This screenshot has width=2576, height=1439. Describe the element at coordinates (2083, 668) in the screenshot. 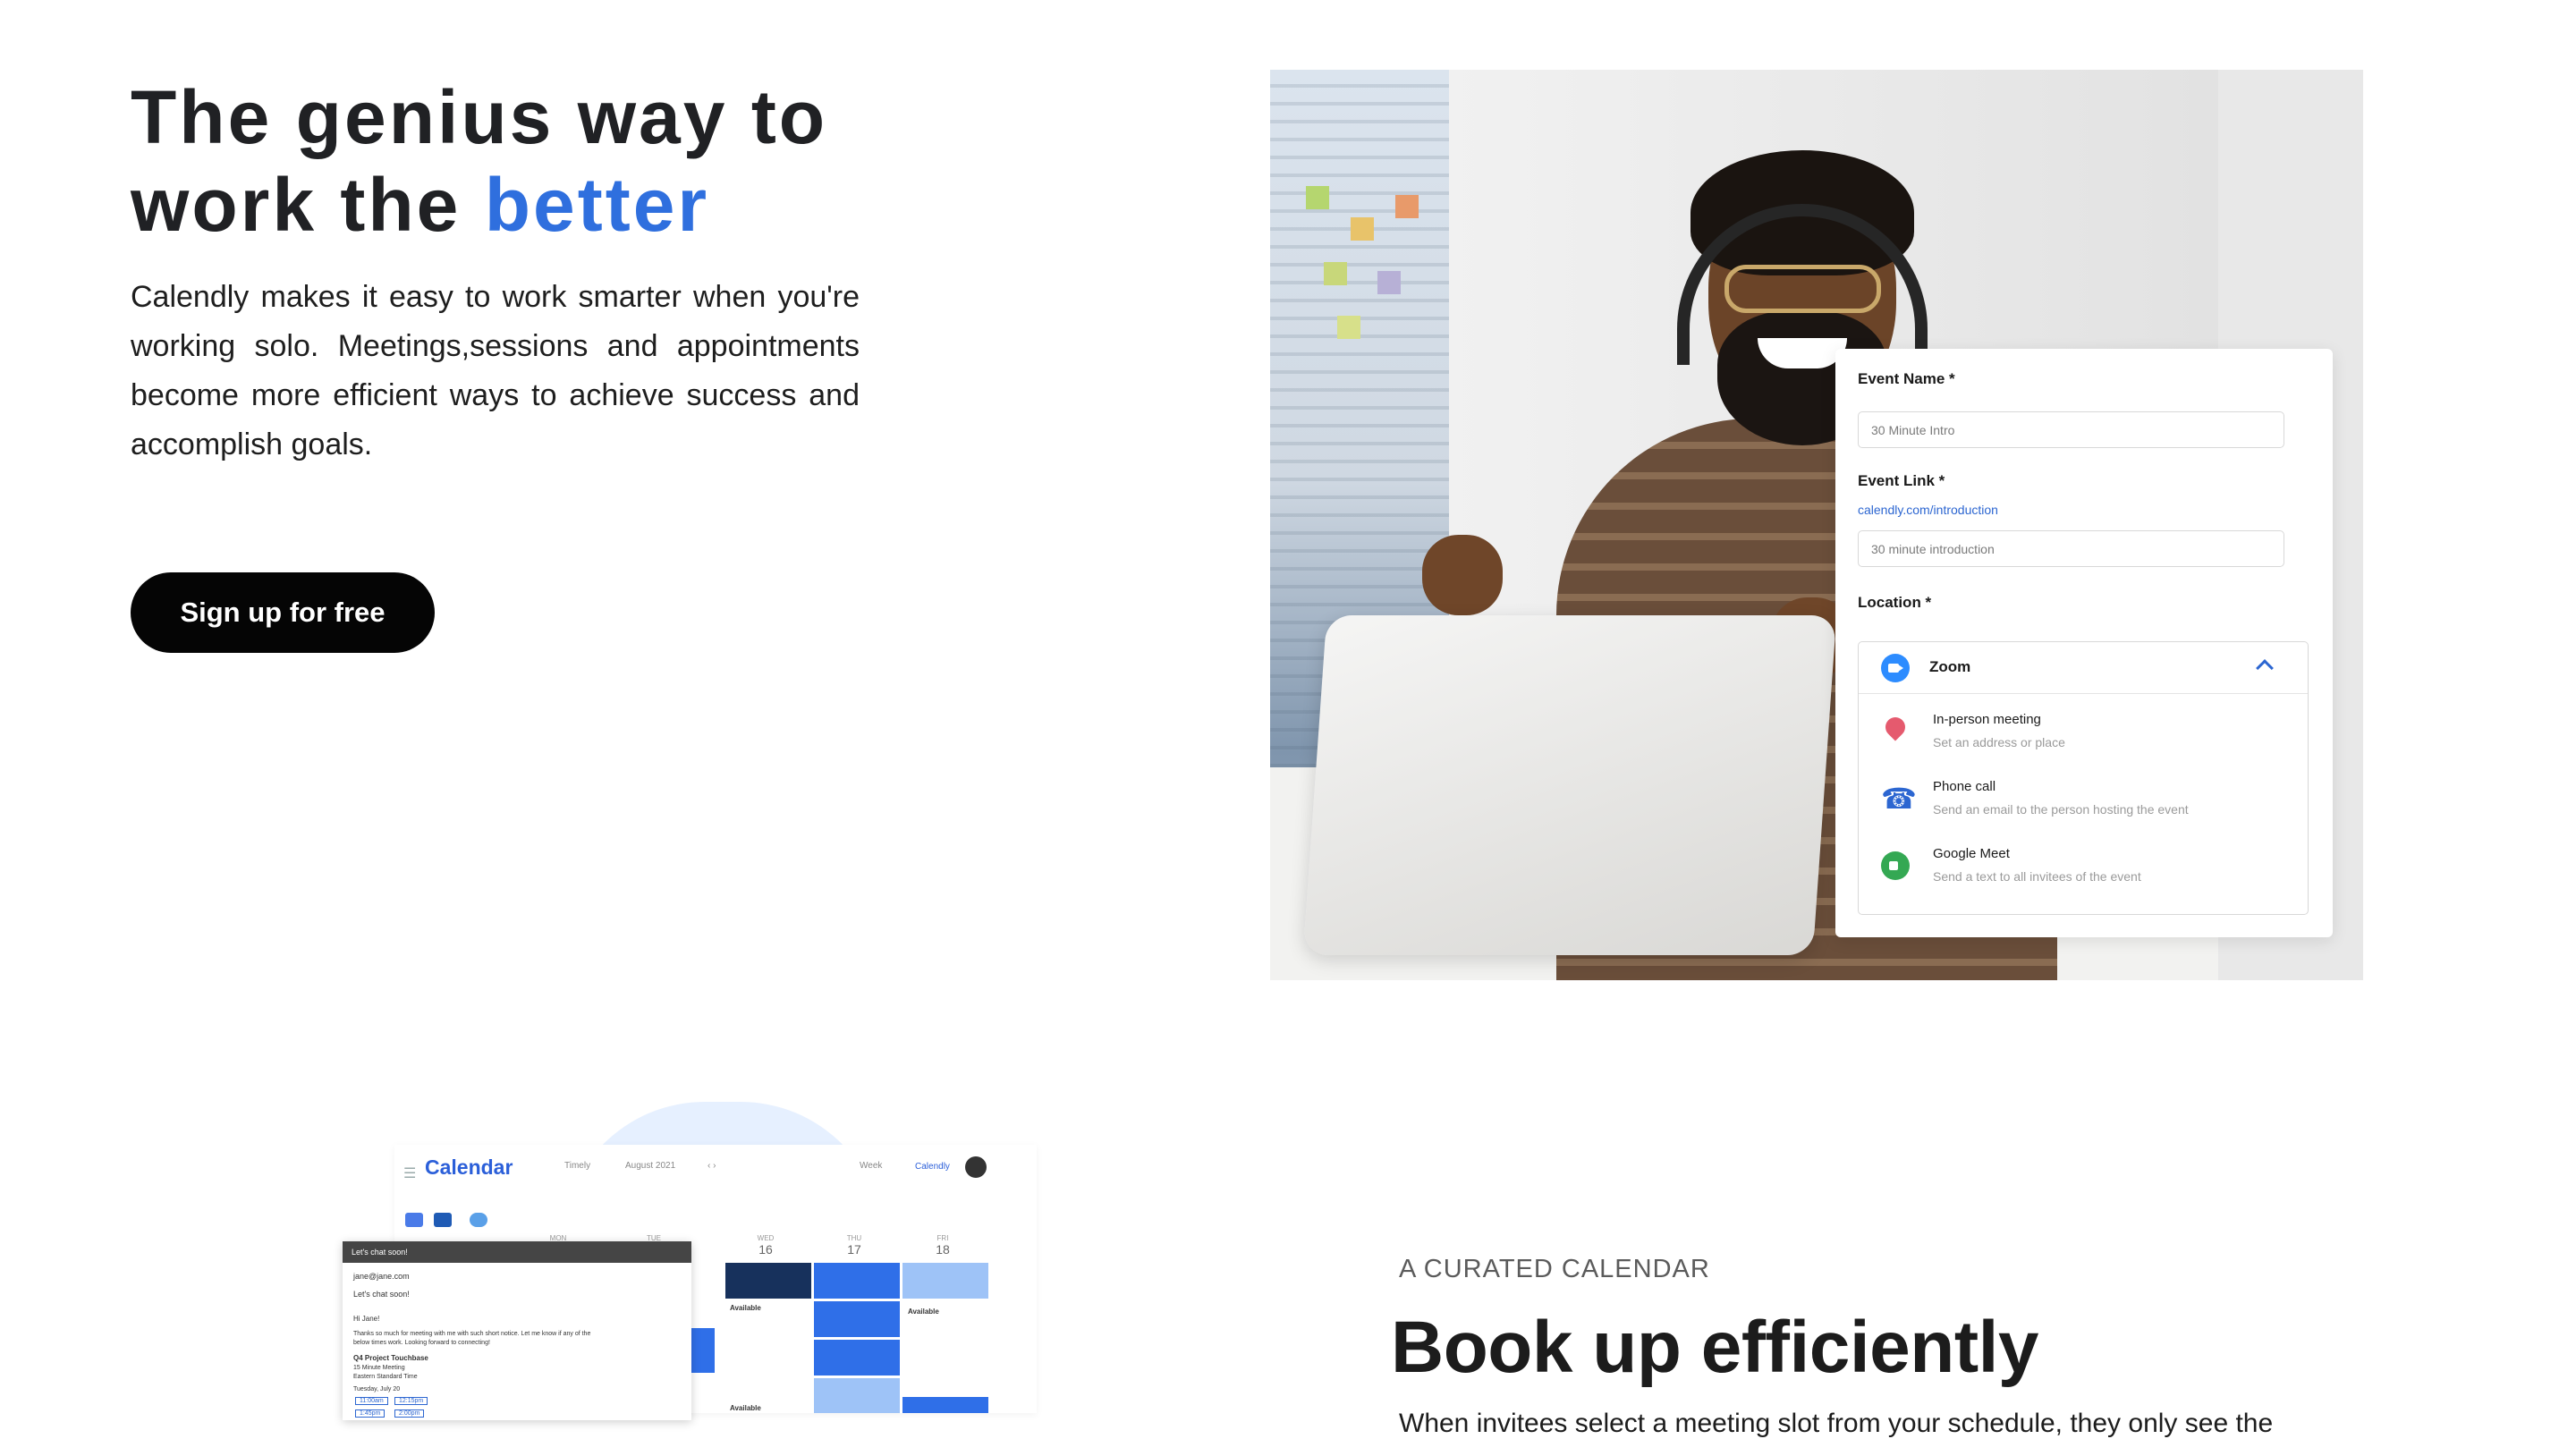

I see `location-select: Zoom` at that location.